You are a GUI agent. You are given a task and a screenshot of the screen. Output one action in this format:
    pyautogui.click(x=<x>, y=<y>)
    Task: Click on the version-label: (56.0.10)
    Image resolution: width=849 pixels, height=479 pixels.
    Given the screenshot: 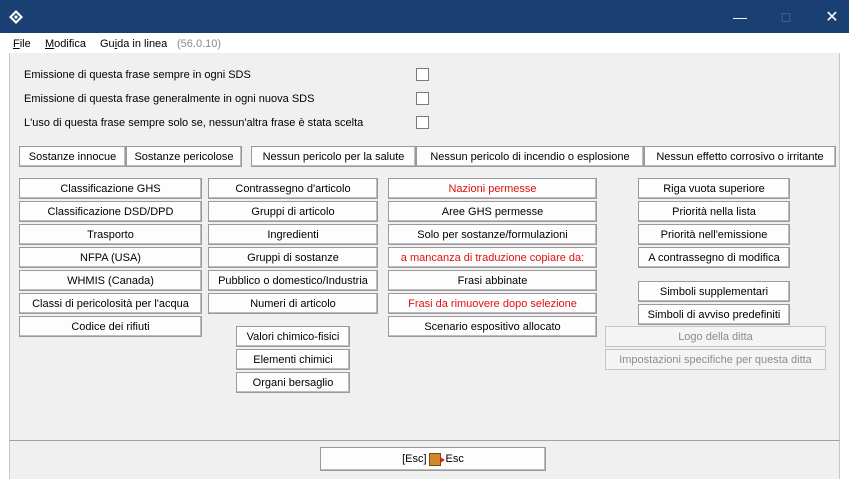 What is the action you would take?
    pyautogui.click(x=199, y=44)
    